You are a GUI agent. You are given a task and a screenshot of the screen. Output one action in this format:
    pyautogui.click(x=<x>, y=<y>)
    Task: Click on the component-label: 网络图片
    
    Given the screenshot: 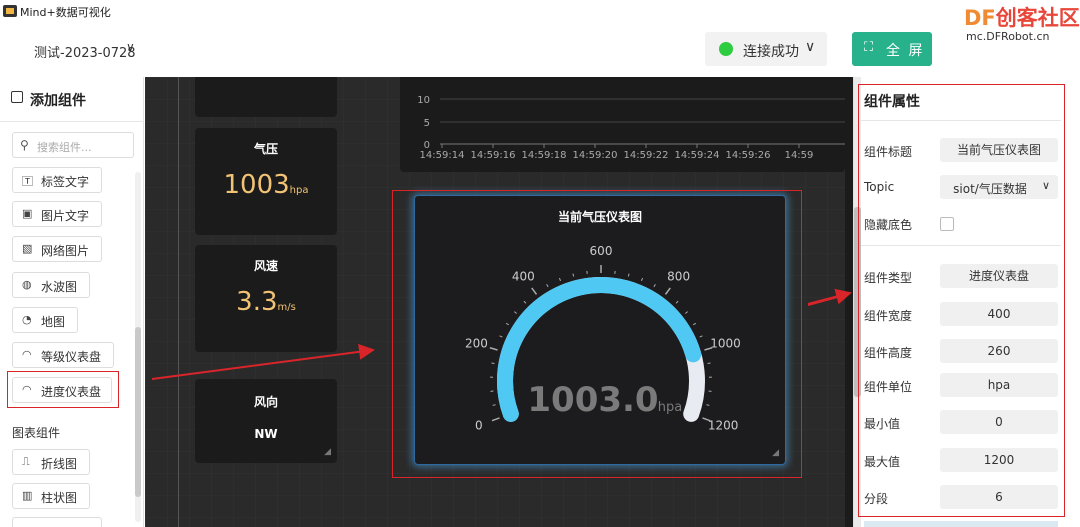 What is the action you would take?
    pyautogui.click(x=65, y=251)
    